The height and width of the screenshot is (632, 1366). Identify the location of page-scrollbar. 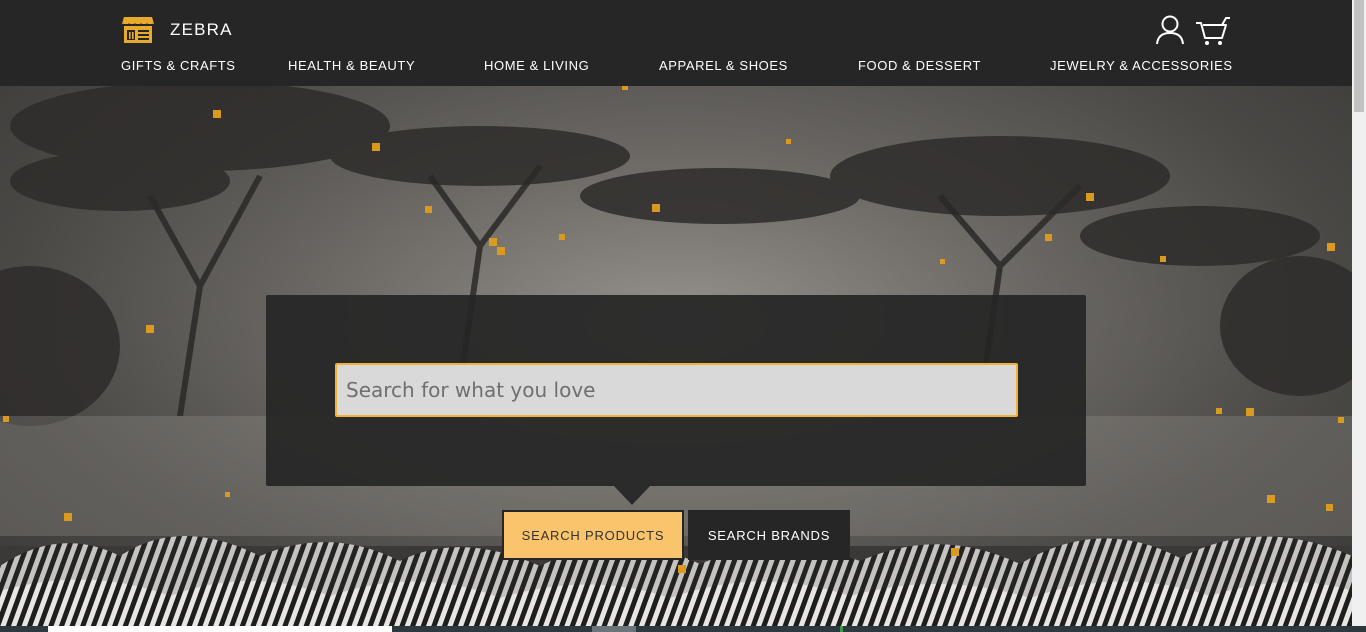
(1359, 316).